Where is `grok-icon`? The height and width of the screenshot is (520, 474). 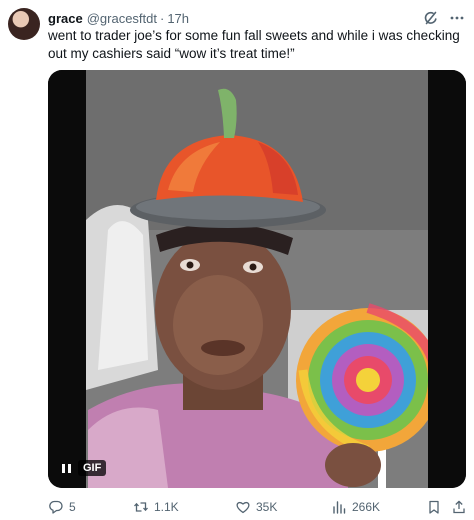
grok-icon is located at coordinates (431, 18).